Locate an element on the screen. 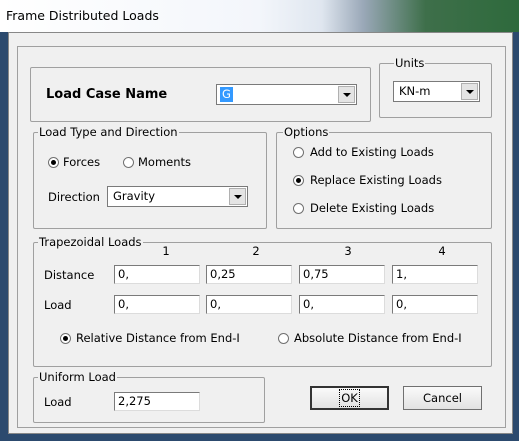  uniform-load-group: Uniform Load Load 2,275 is located at coordinates (149, 396).